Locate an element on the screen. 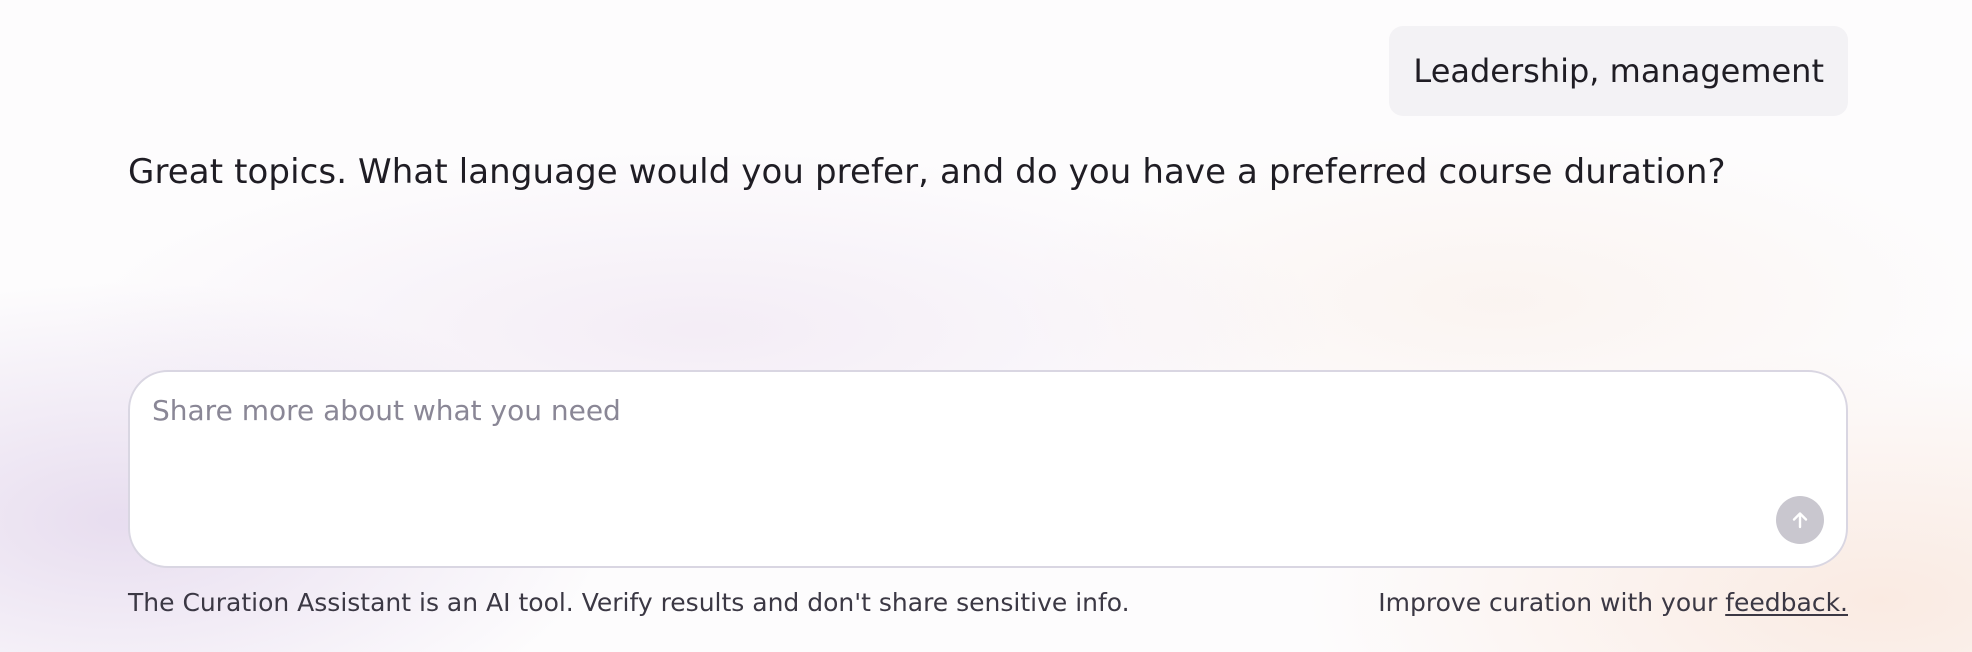  user-message-bubble: Leadership, management is located at coordinates (1618, 71).